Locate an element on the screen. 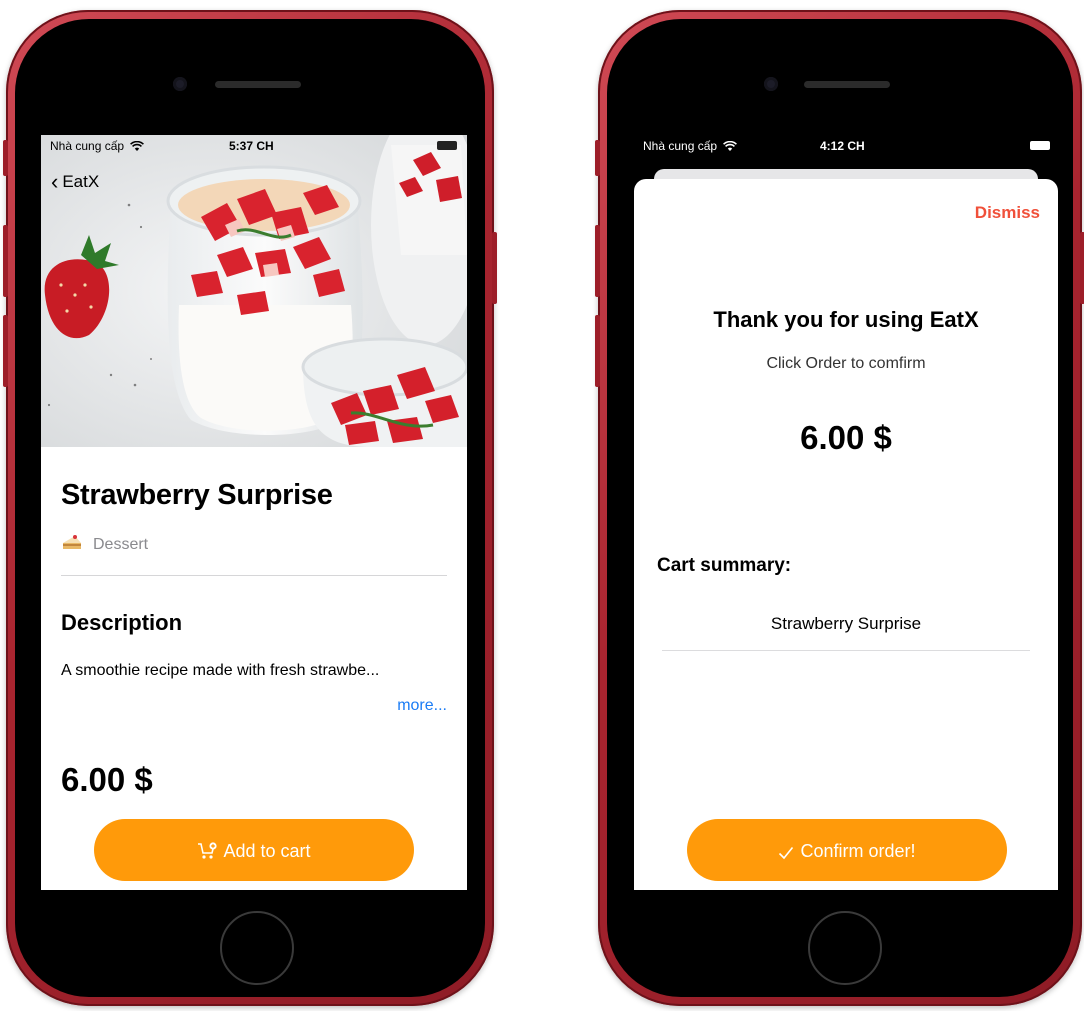 The image size is (1084, 1011). clock-label: 5:37 CH is located at coordinates (251, 146).